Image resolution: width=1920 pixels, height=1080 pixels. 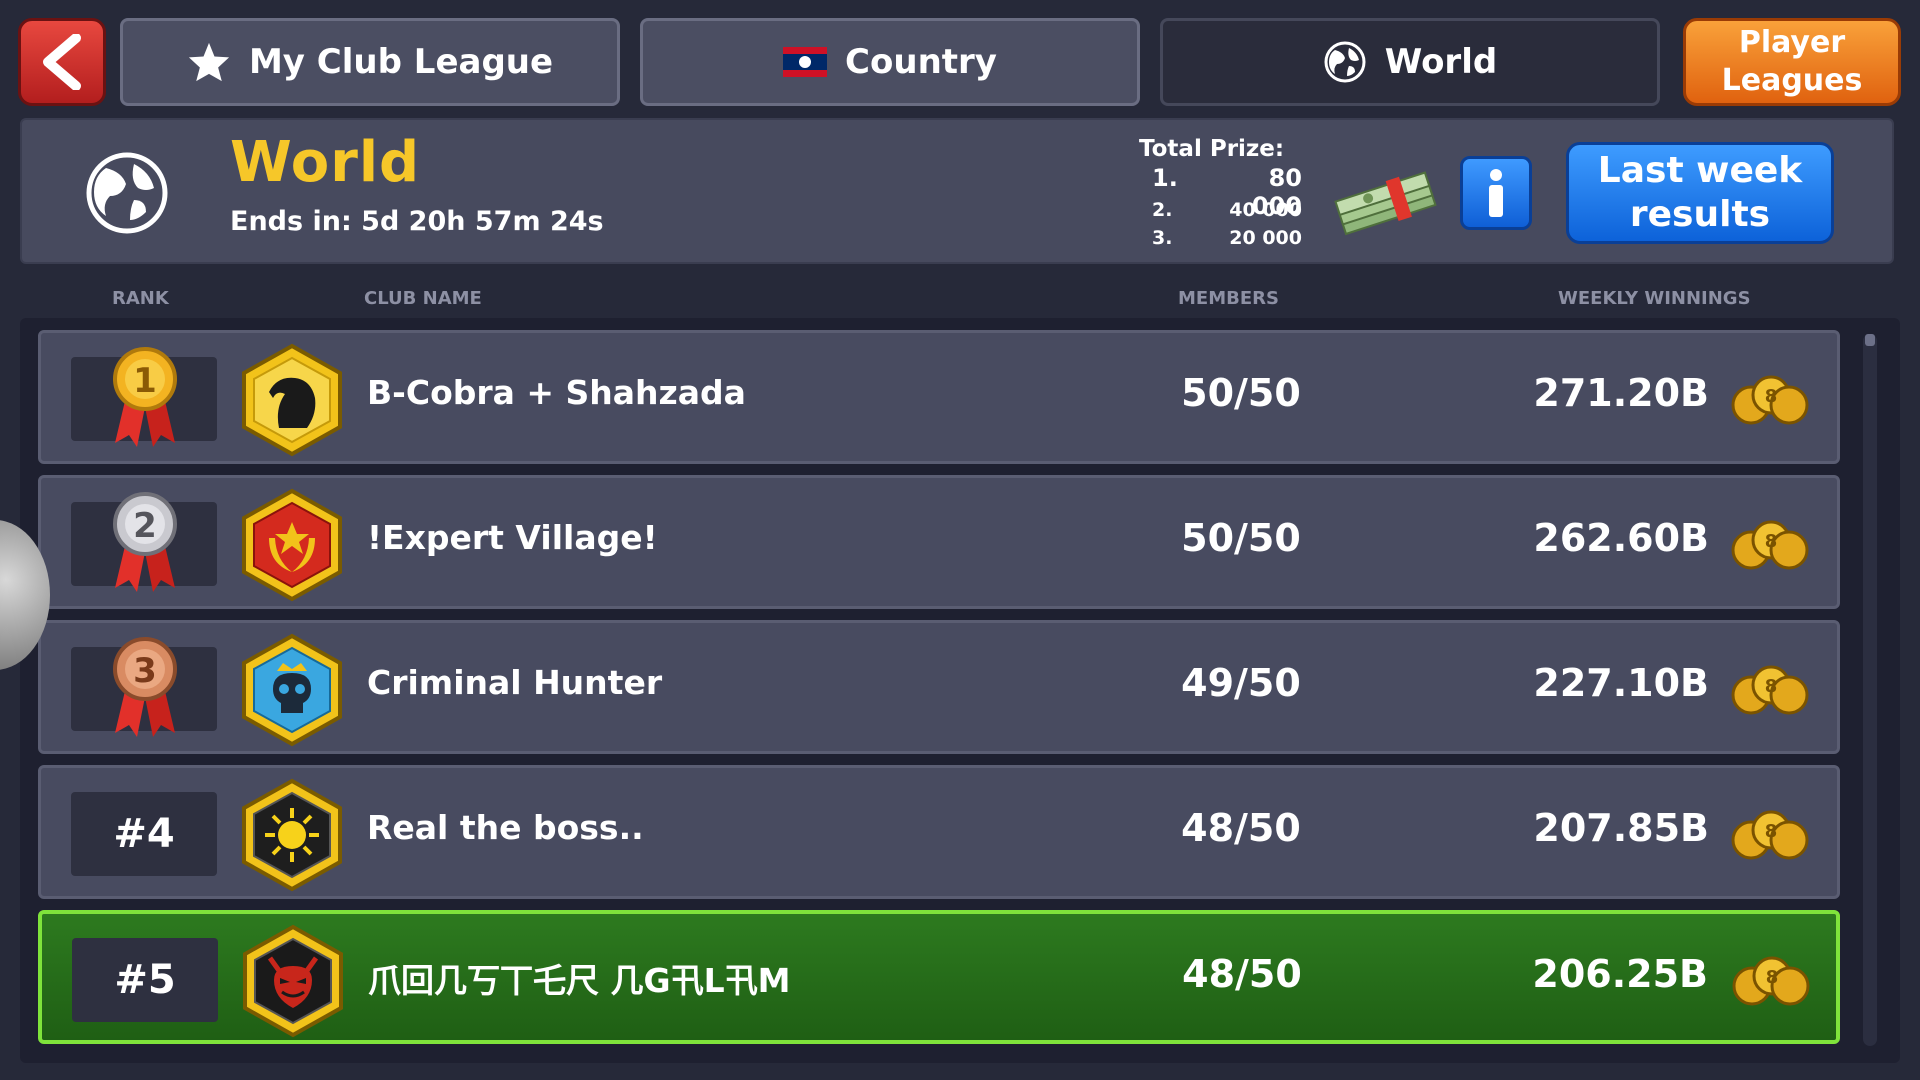 I want to click on members-count: 49/50, so click(x=1241, y=683).